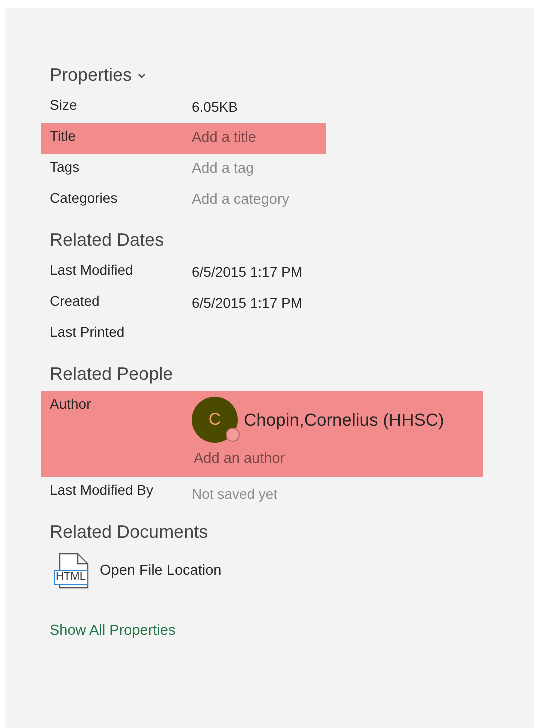 The image size is (534, 728). I want to click on section-heading: Related Dates, so click(107, 240).